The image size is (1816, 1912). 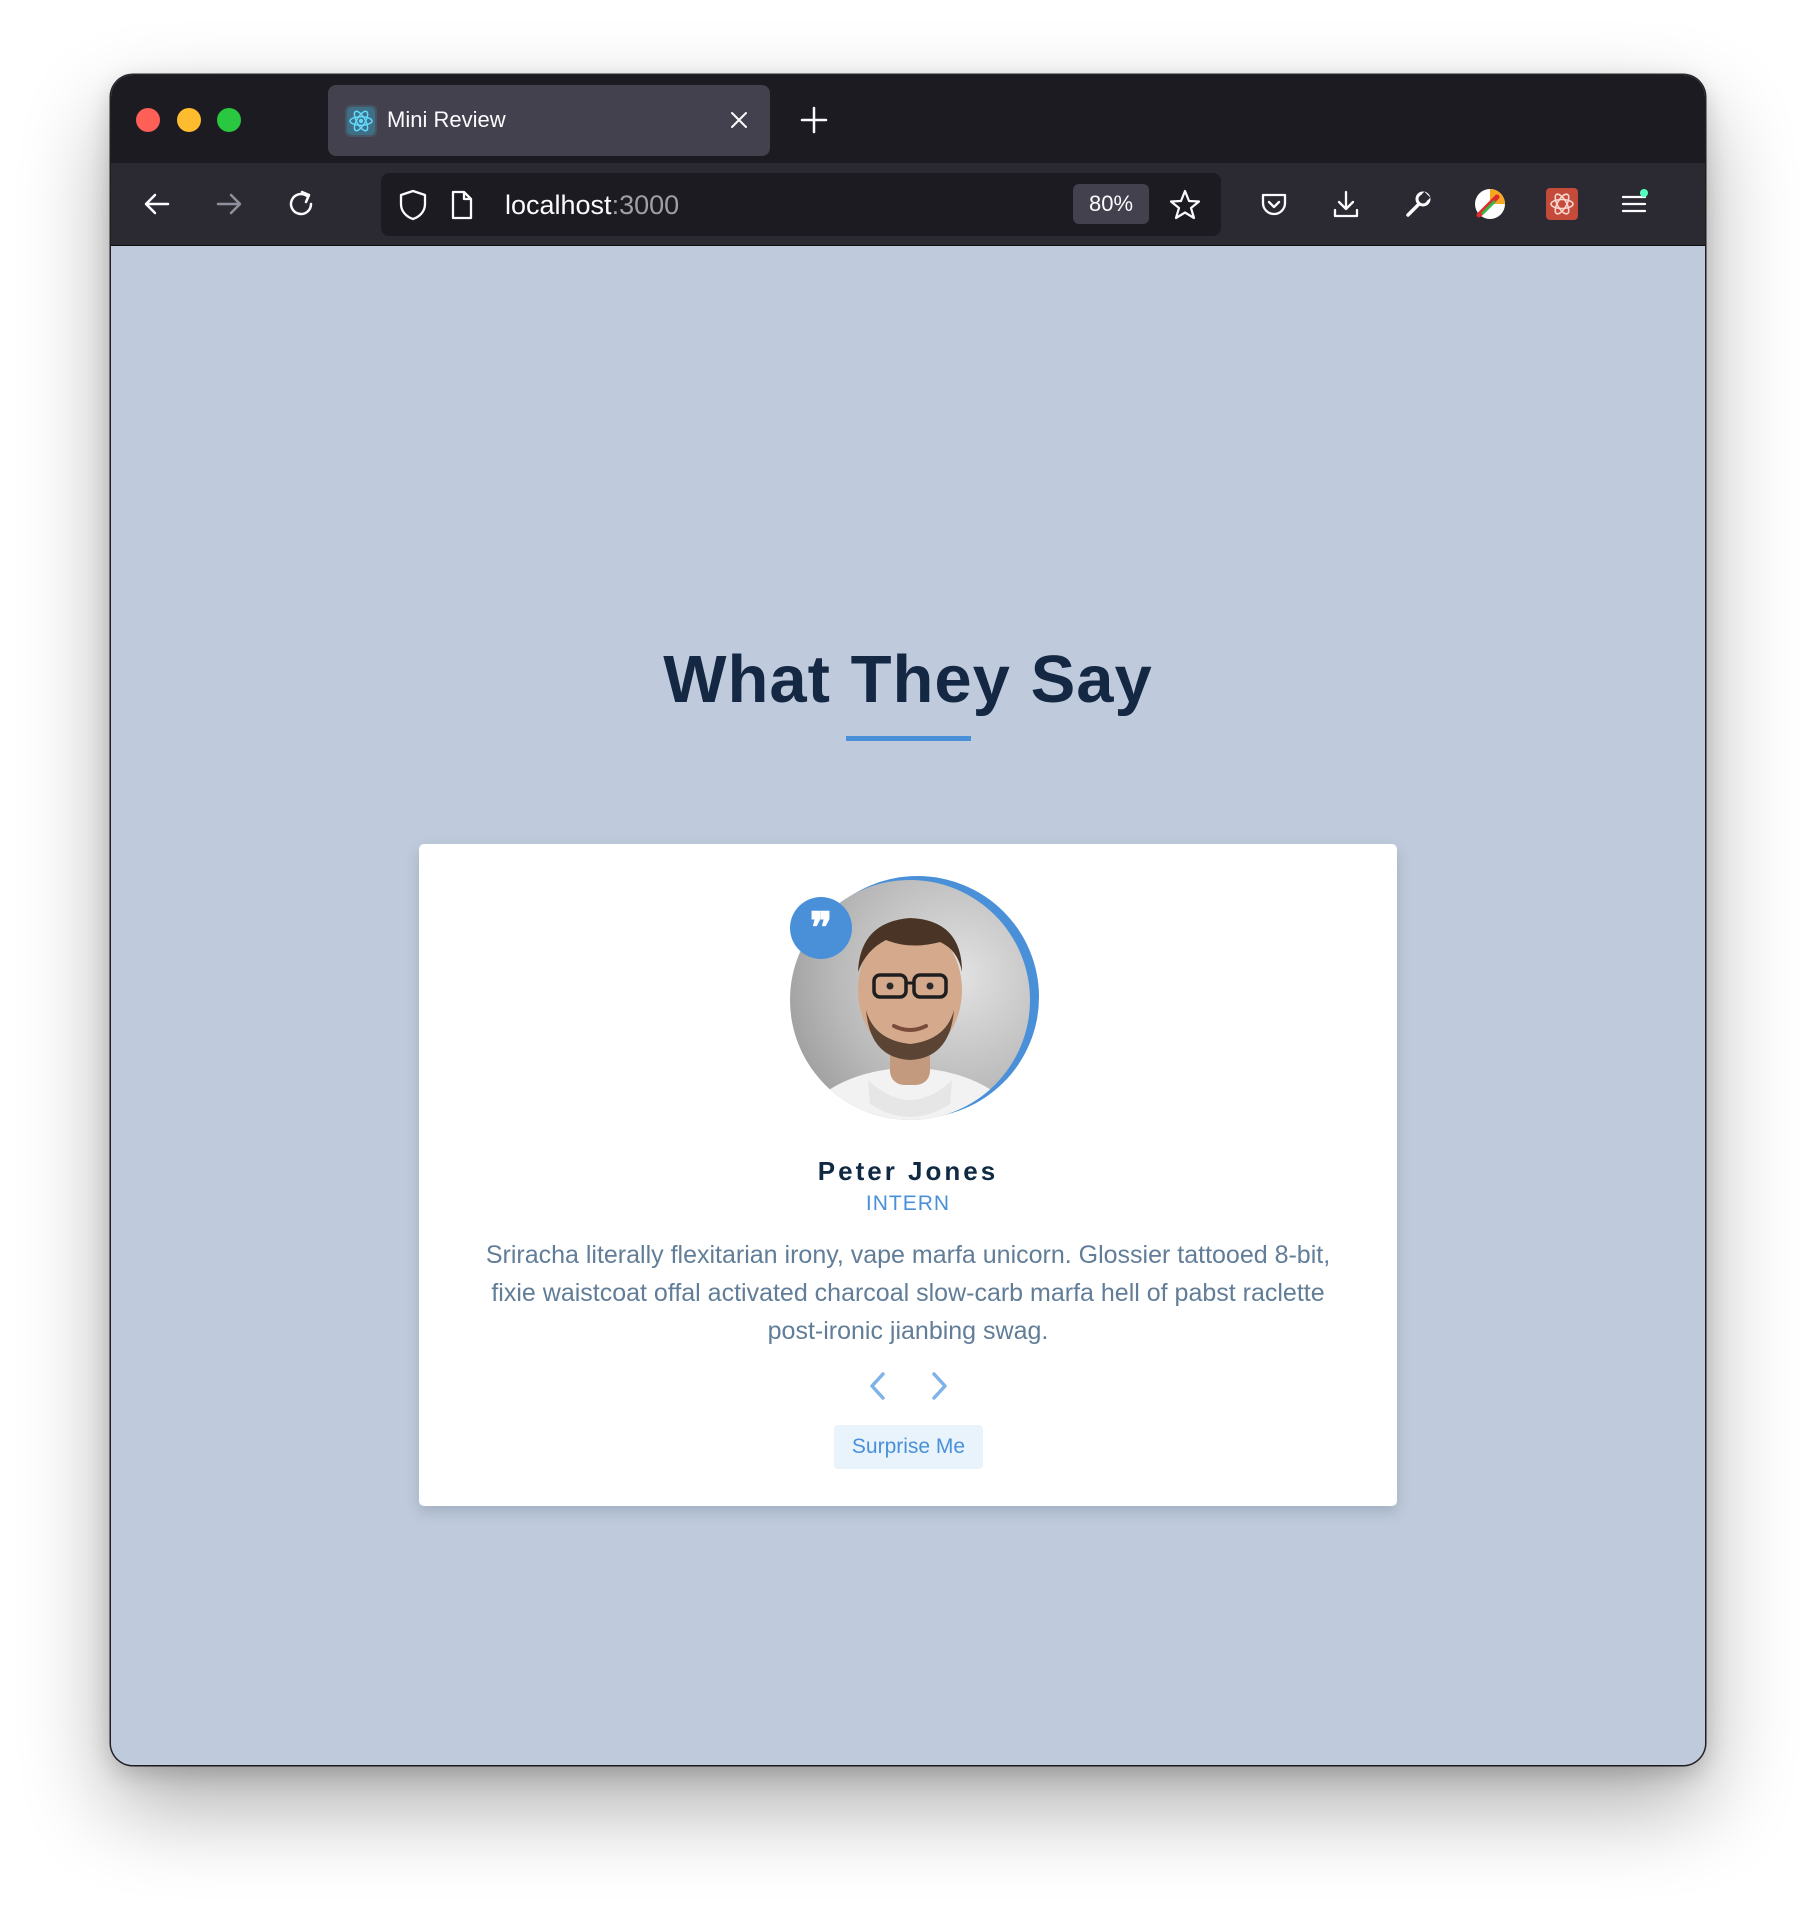 What do you see at coordinates (908, 1203) in the screenshot?
I see `reviewer-job: INTERN` at bounding box center [908, 1203].